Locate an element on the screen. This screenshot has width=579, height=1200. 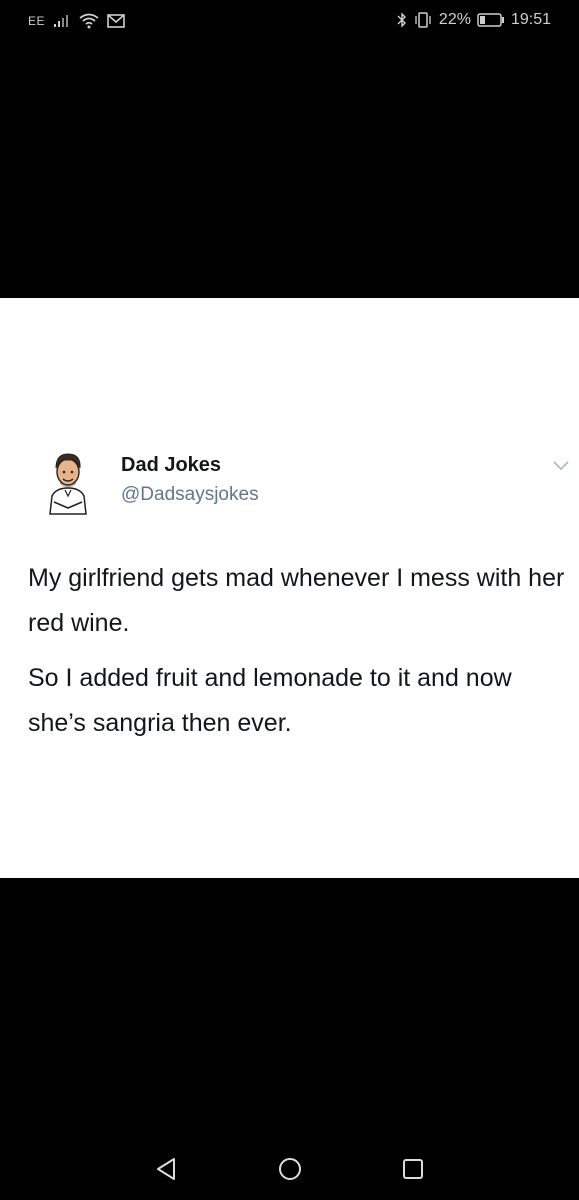
clock: 19:51 is located at coordinates (530, 19).